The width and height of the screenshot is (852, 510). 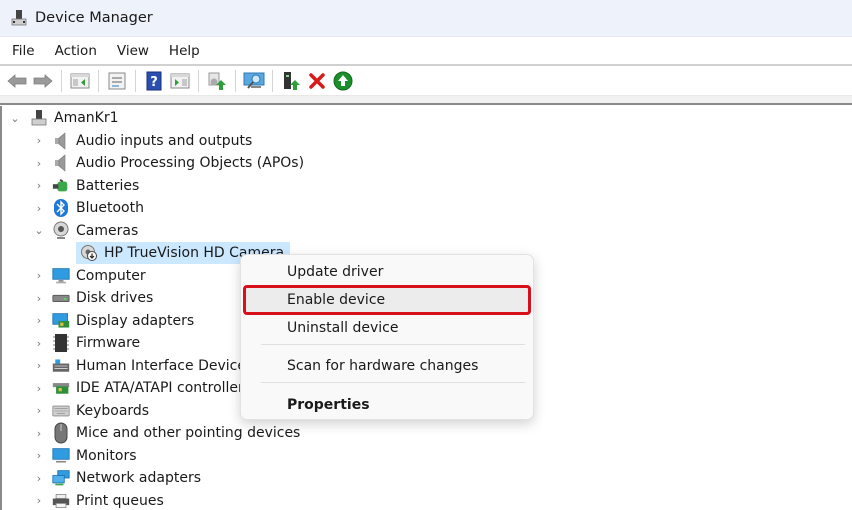 I want to click on action-pane-icon, so click(x=180, y=81).